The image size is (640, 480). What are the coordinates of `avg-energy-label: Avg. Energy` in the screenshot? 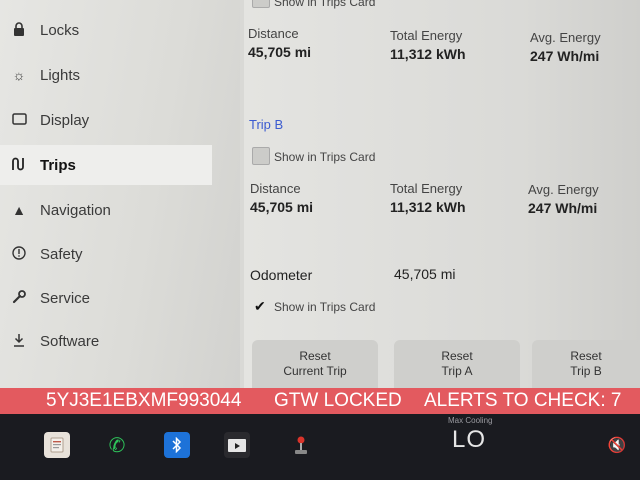 It's located at (565, 37).